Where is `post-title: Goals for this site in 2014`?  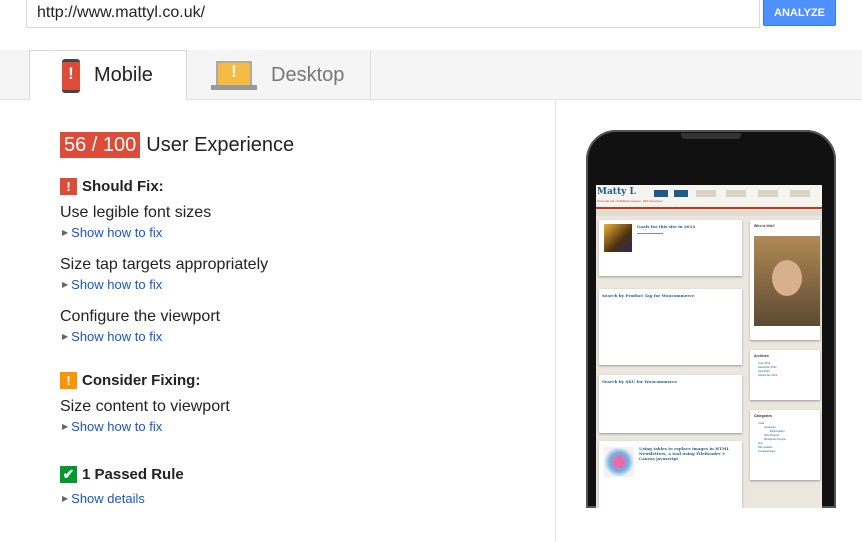
post-title: Goals for this site in 2014 is located at coordinates (666, 226).